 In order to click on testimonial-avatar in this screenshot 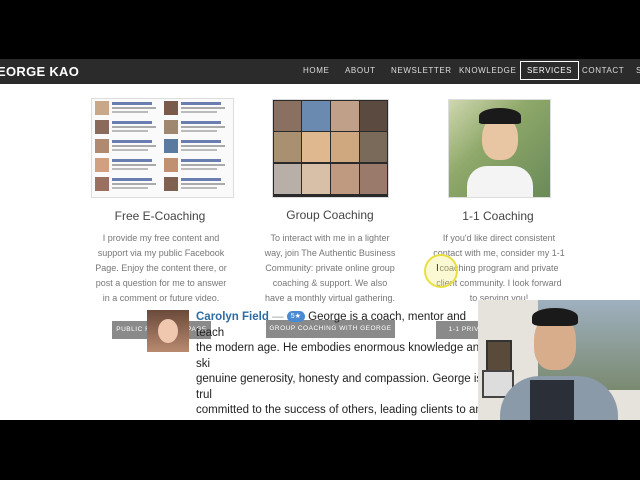, I will do `click(168, 331)`.